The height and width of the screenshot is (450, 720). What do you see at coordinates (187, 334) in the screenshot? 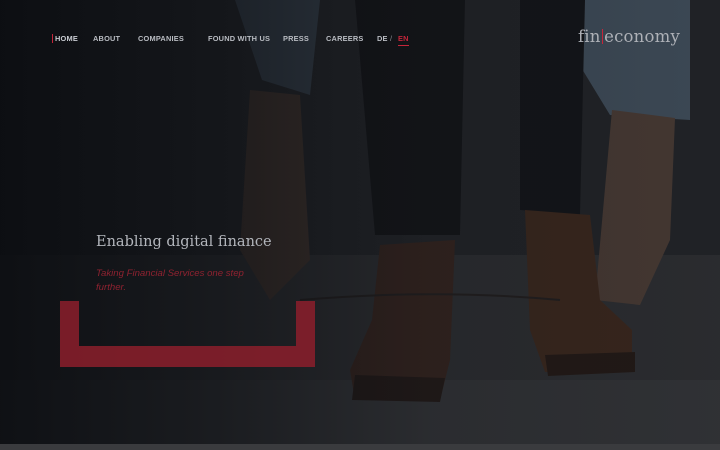
I see `decorative-red-bracket` at bounding box center [187, 334].